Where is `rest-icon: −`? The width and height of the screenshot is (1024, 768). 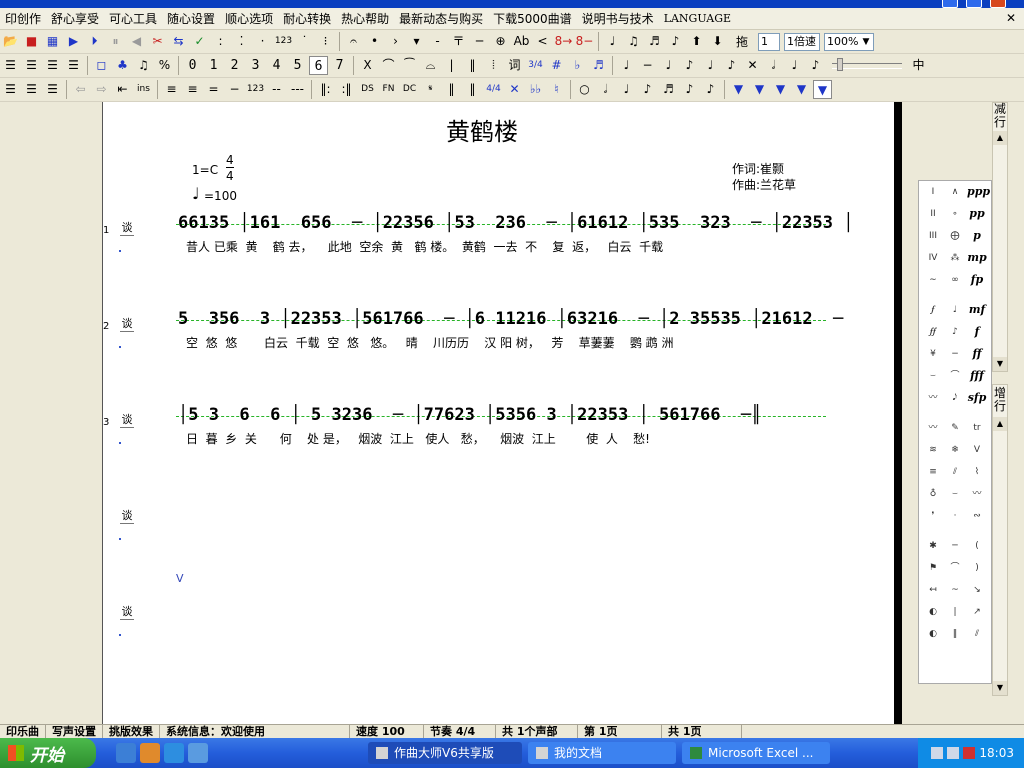 rest-icon: − is located at coordinates (647, 65).